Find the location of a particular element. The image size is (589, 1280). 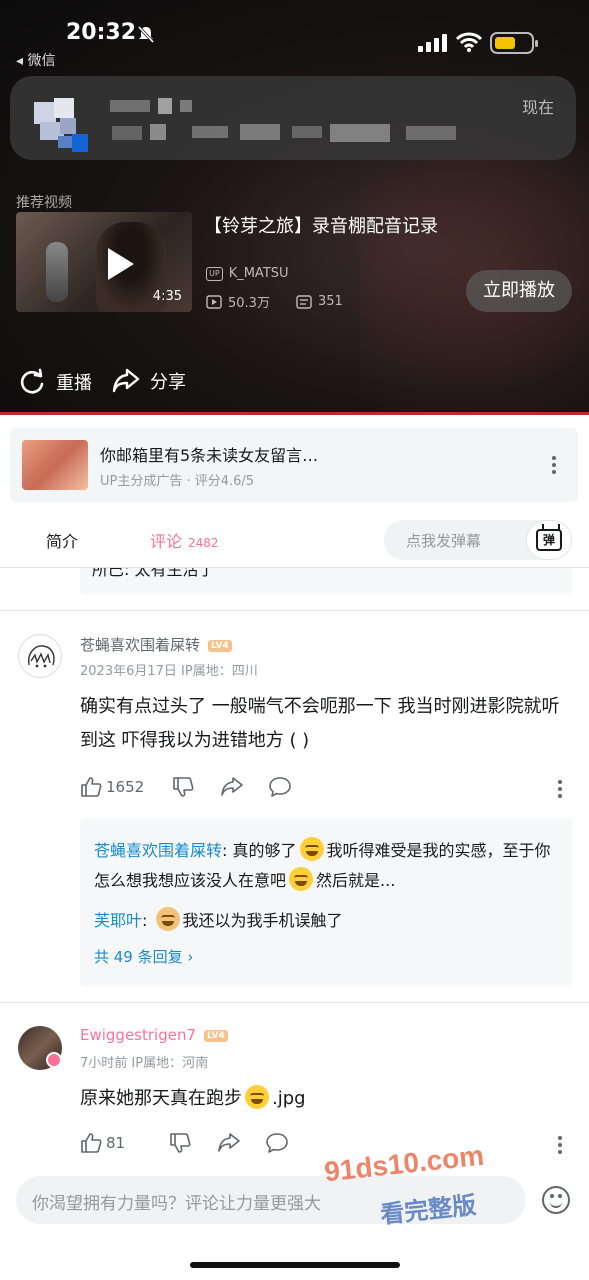

like-count: 81 is located at coordinates (116, 1143).